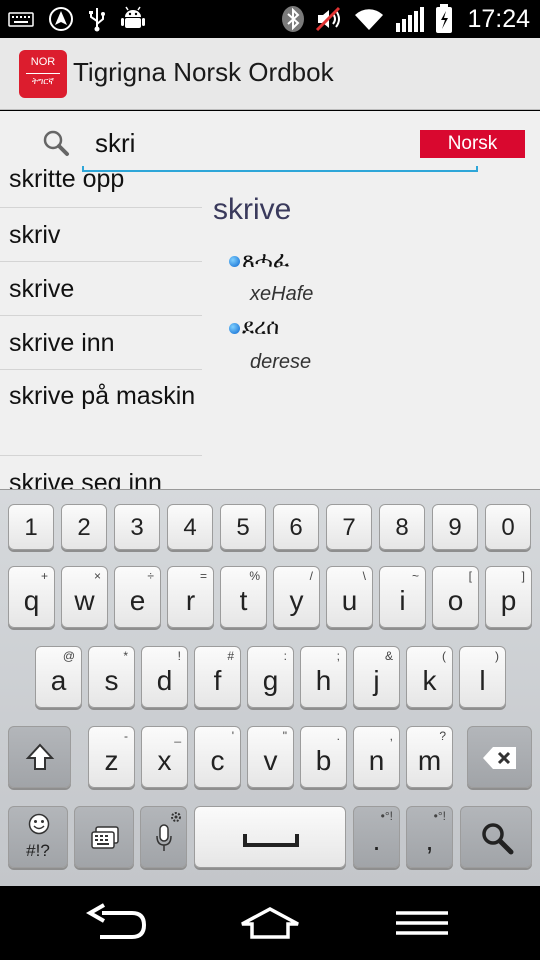  What do you see at coordinates (31, 527) in the screenshot?
I see `key-1: 1` at bounding box center [31, 527].